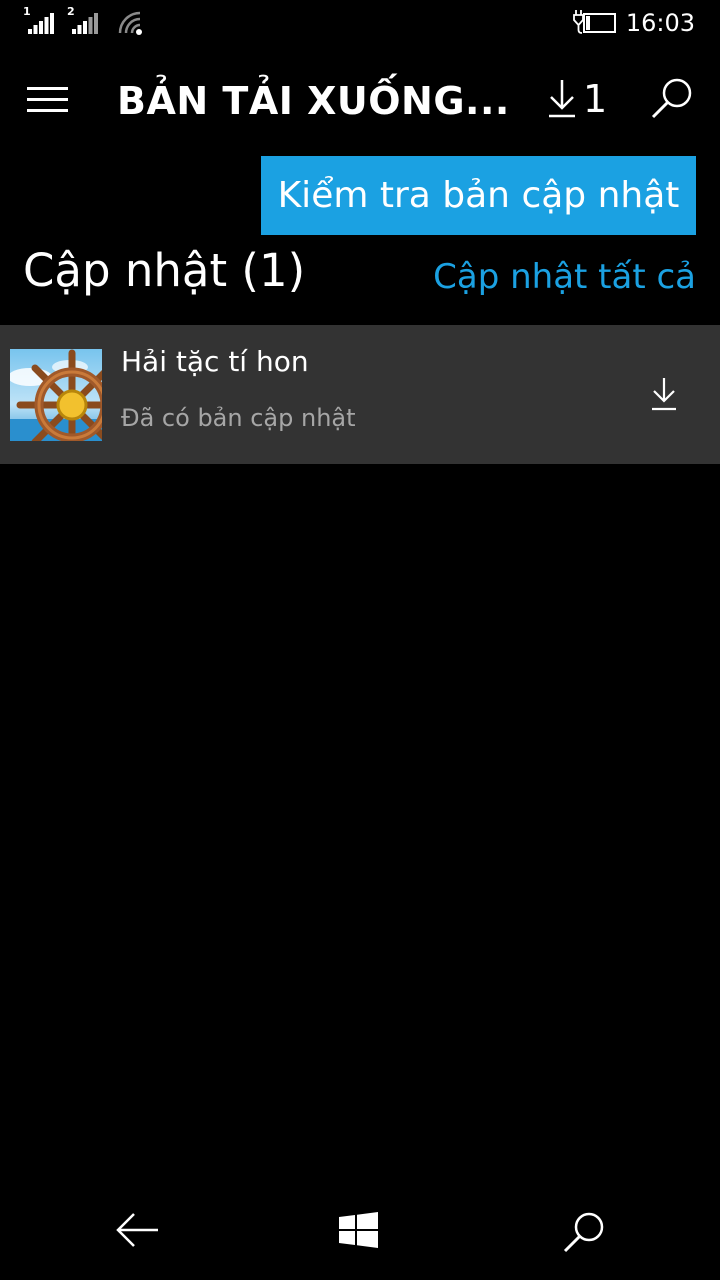 This screenshot has height=1280, width=720. I want to click on app-header: BẢN TẢI XUỐNG... 1, so click(360, 98).